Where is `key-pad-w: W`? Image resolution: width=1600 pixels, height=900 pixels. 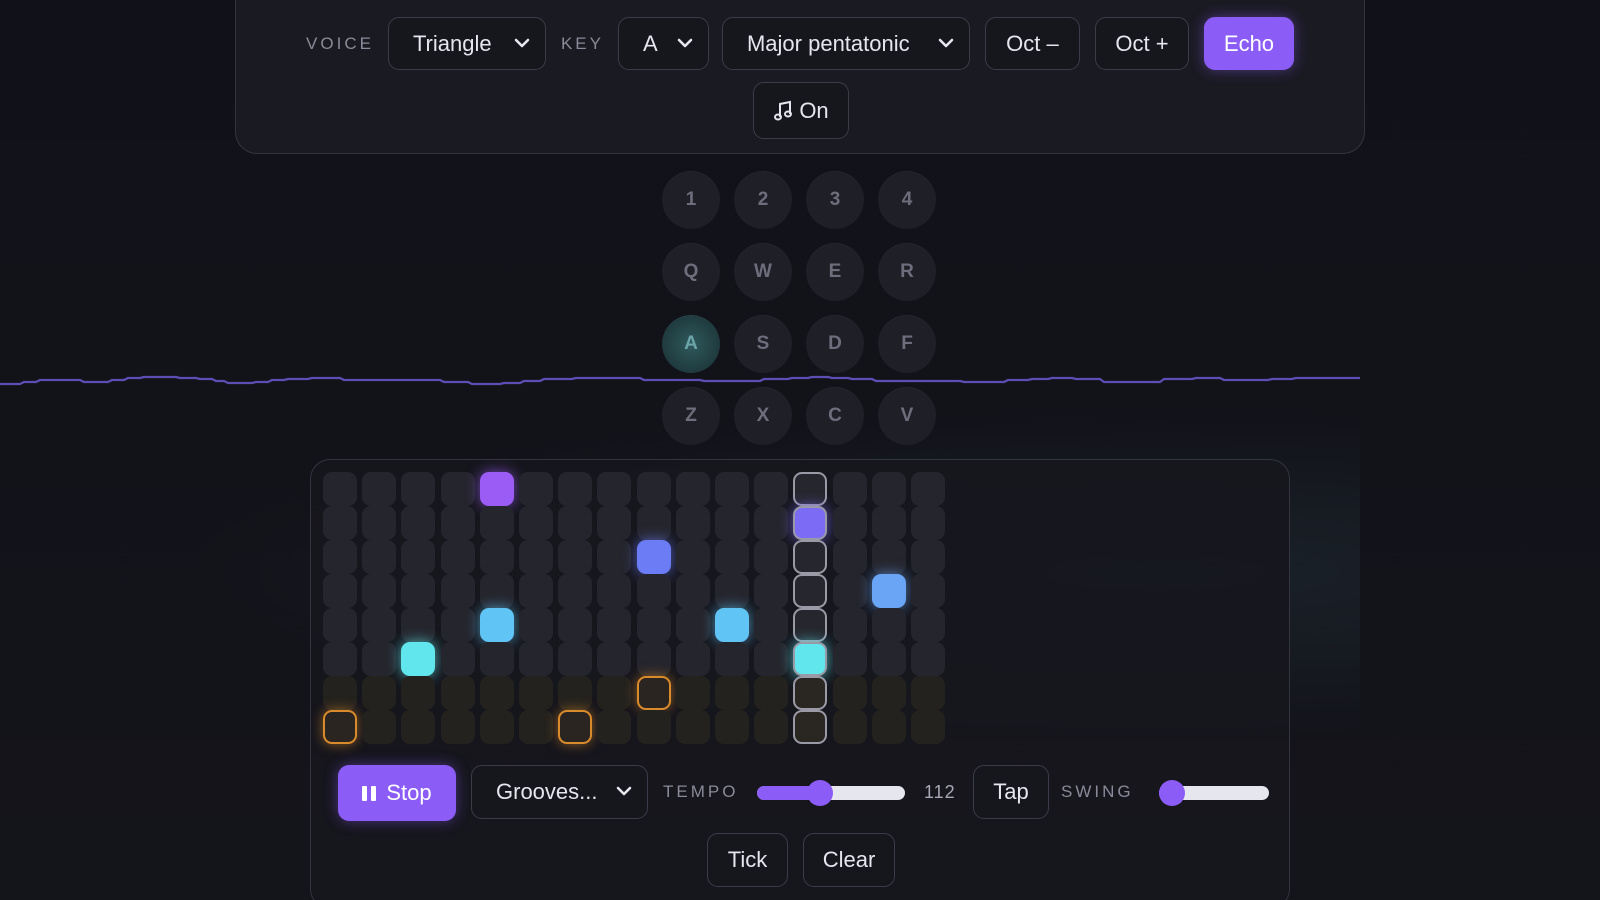
key-pad-w: W is located at coordinates (763, 272).